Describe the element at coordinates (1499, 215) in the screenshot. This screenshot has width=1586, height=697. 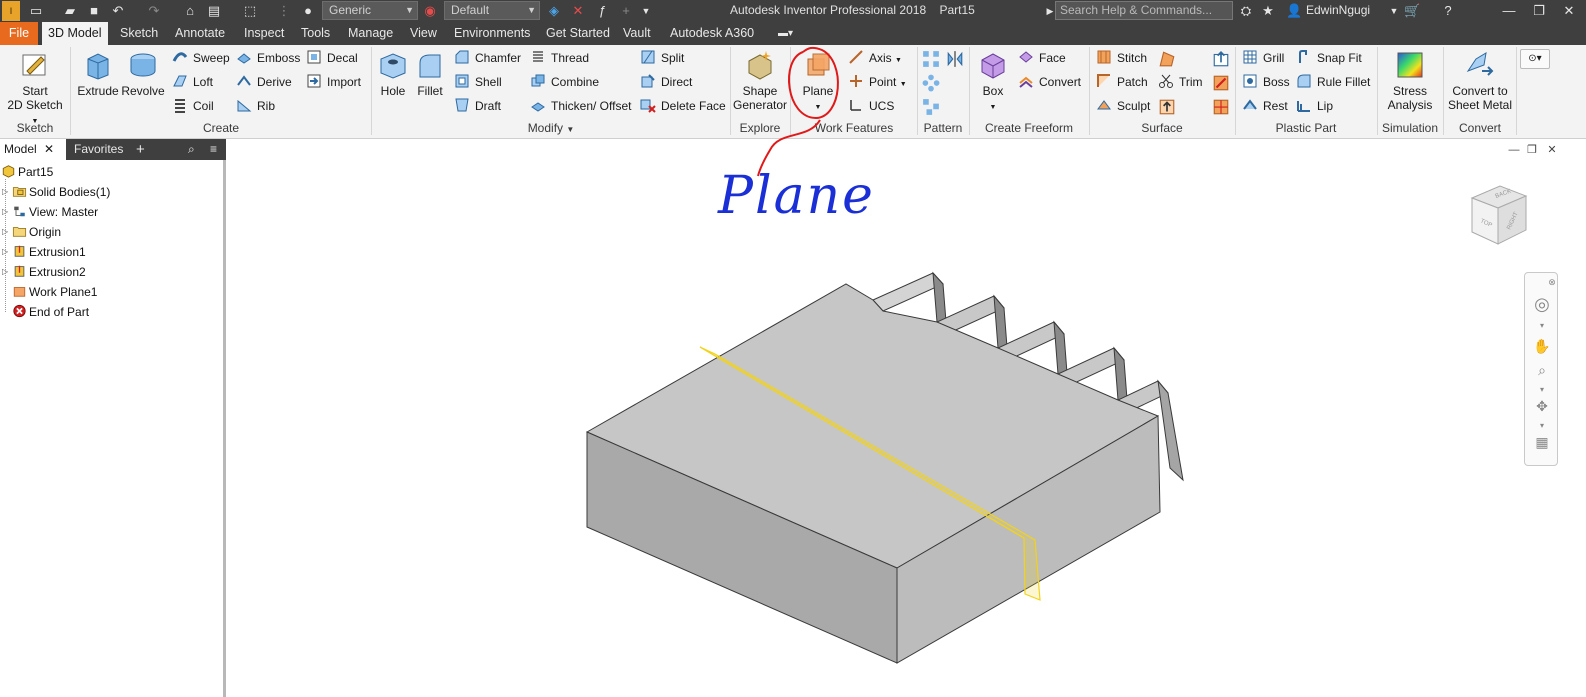
I see `viewcube: BACK TOP RIGHT` at that location.